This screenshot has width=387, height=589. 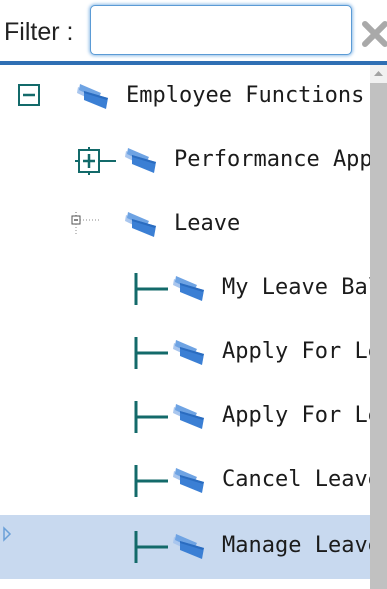 What do you see at coordinates (245, 95) in the screenshot?
I see `tree-node-label: Employee Functions` at bounding box center [245, 95].